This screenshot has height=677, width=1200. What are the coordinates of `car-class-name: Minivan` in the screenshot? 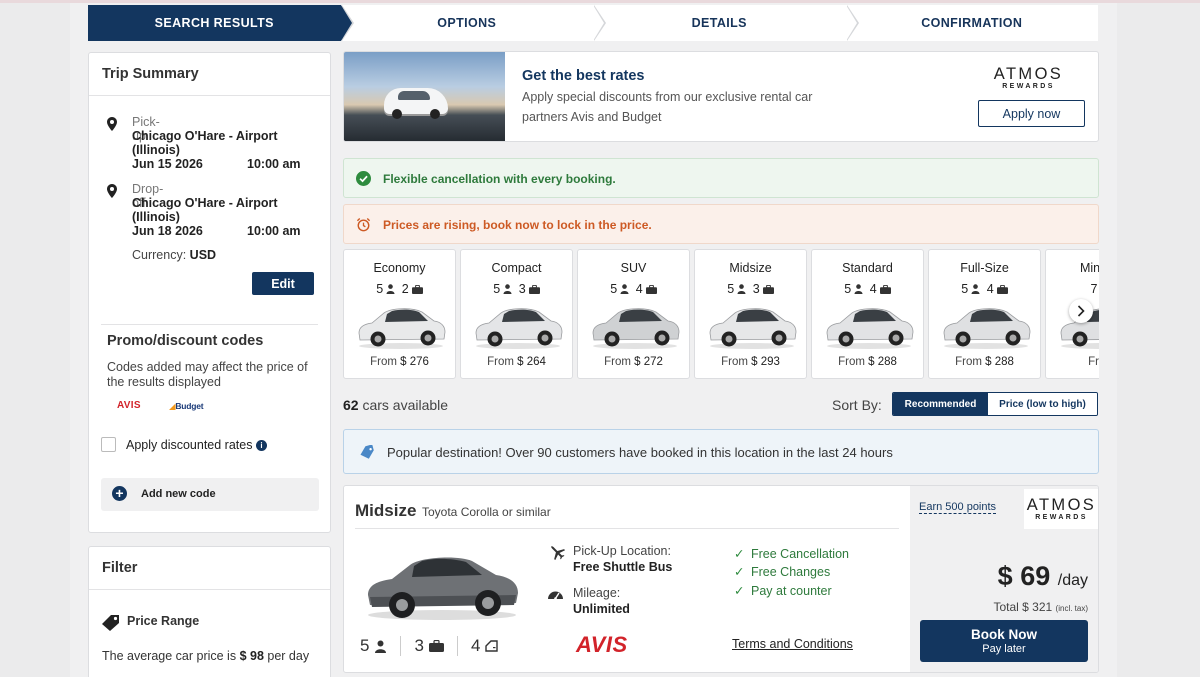 It's located at (1089, 268).